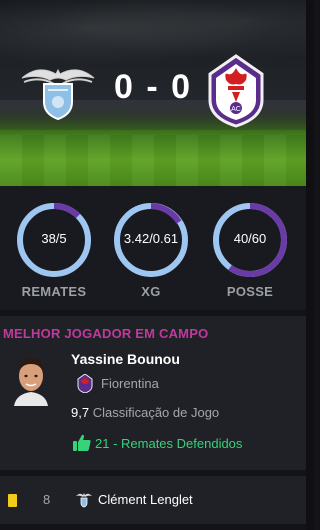  Describe the element at coordinates (85, 383) in the screenshot. I see `fiorentina-crest-icon` at that location.